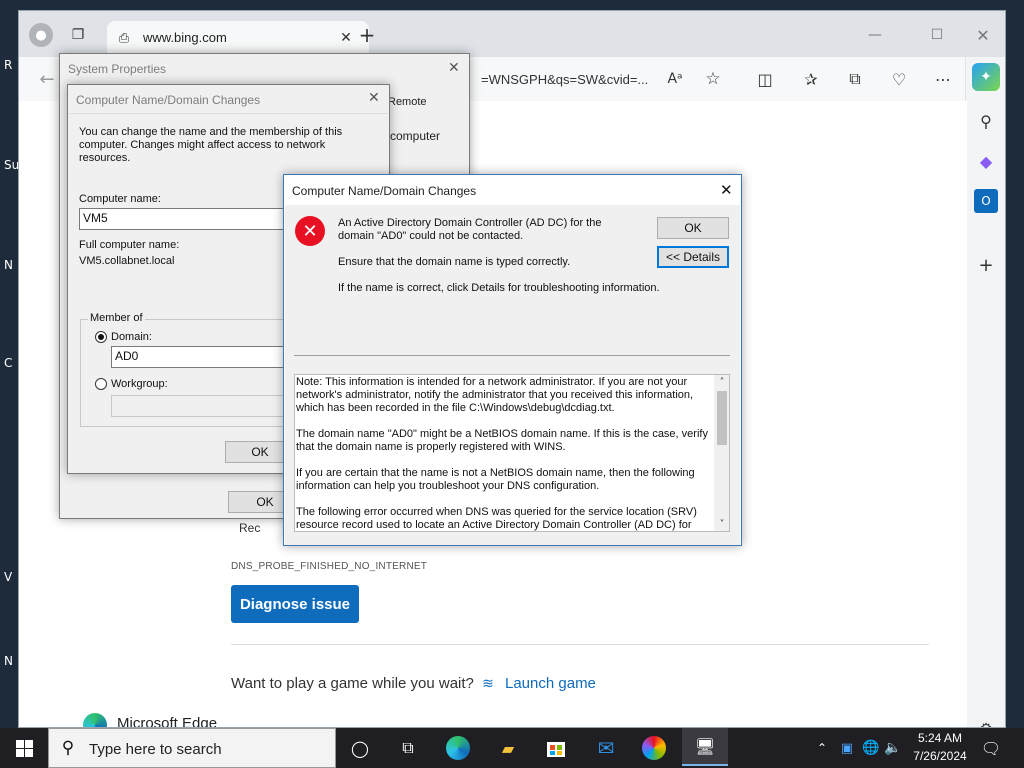 Image resolution: width=1024 pixels, height=768 pixels. What do you see at coordinates (847, 748) in the screenshot?
I see `tray-app-icon: ▣` at bounding box center [847, 748].